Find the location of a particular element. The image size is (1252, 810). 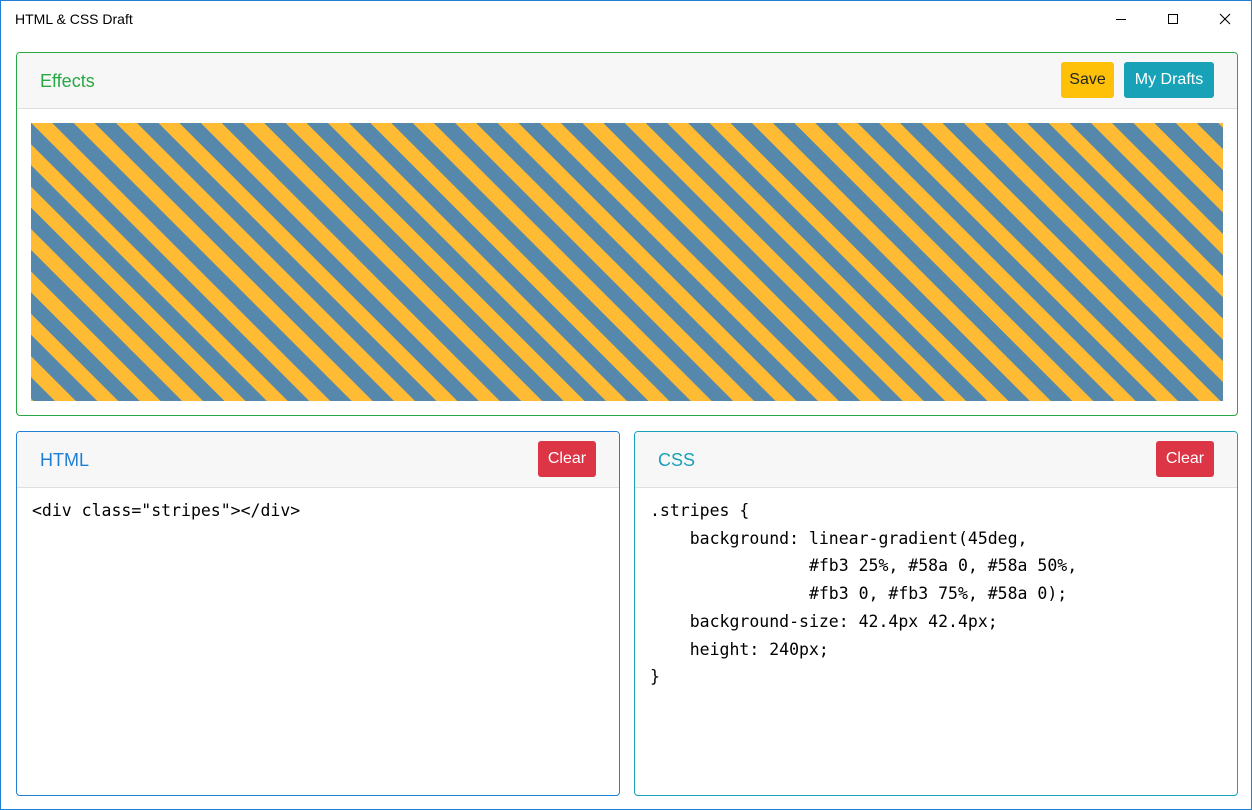

effects-title: Effects is located at coordinates (67, 81).